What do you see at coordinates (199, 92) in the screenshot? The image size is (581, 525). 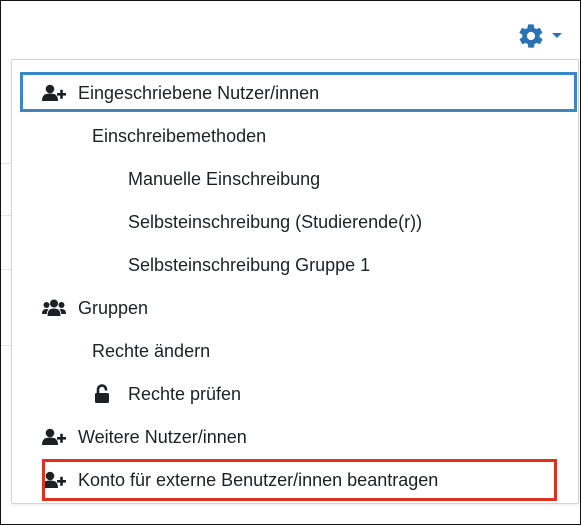 I see `menu-item-label: Eingeschriebene Nutzer/innen` at bounding box center [199, 92].